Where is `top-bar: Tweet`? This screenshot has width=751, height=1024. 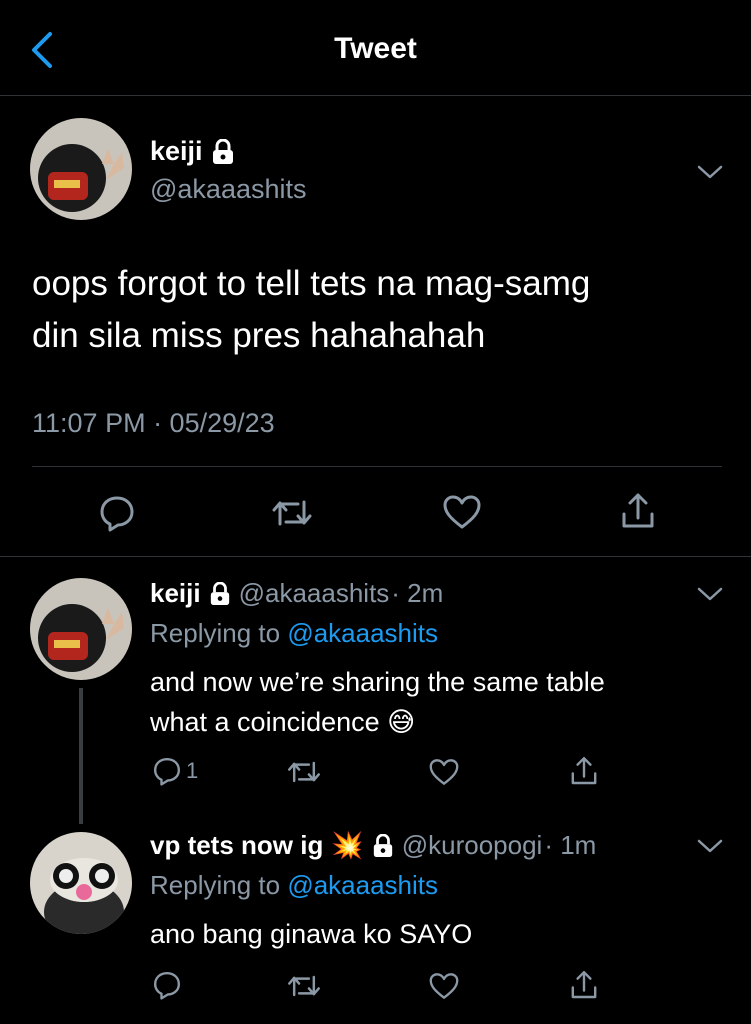
top-bar: Tweet is located at coordinates (375, 48).